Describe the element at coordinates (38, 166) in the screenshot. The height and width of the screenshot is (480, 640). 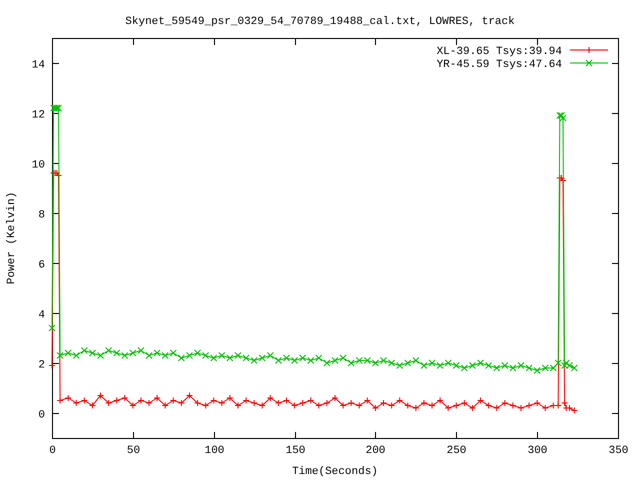
I see `tick-label: 10` at that location.